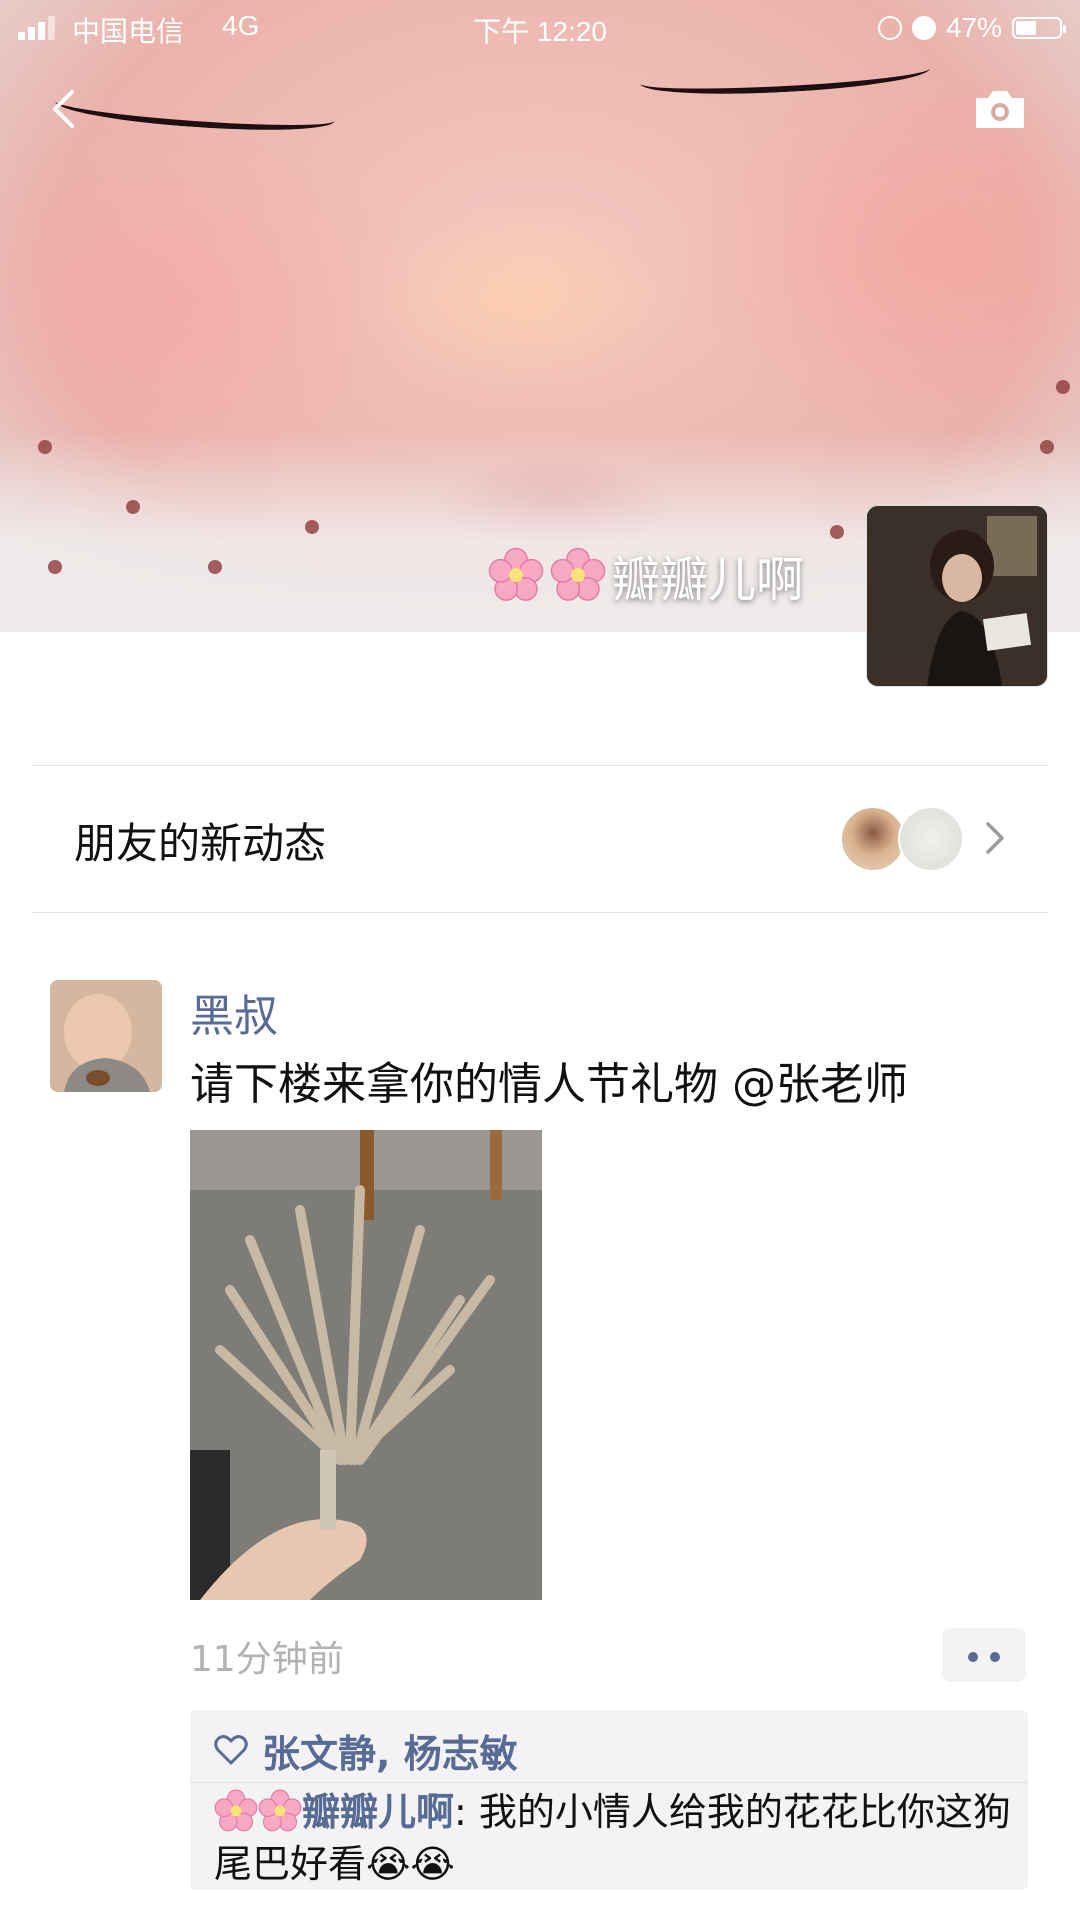 The height and width of the screenshot is (1920, 1080). Describe the element at coordinates (609, 1782) in the screenshot. I see `comments-divider` at that location.